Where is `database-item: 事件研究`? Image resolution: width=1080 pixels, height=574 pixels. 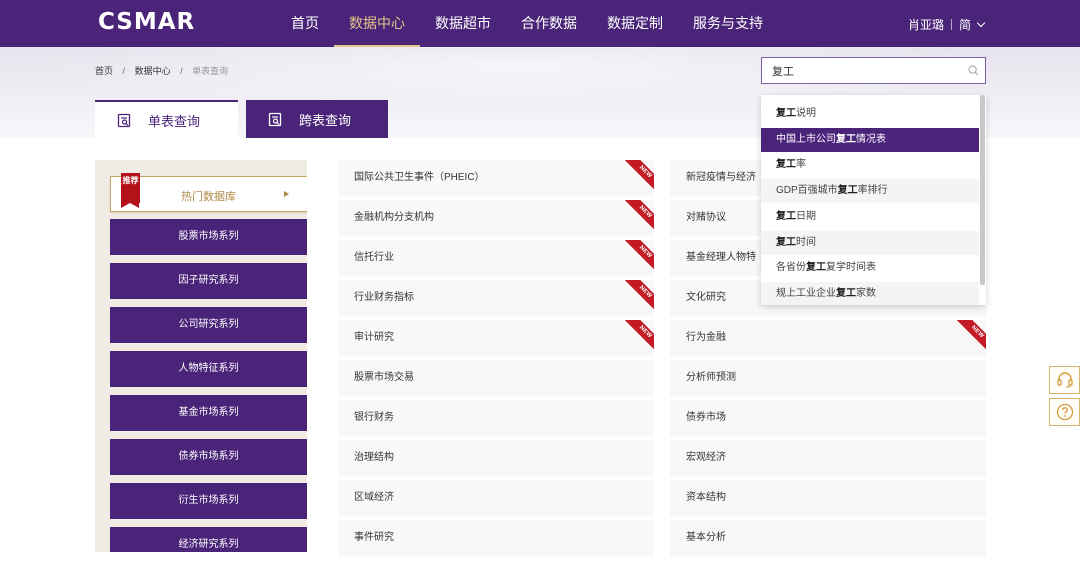
database-item: 事件研究 is located at coordinates (496, 538).